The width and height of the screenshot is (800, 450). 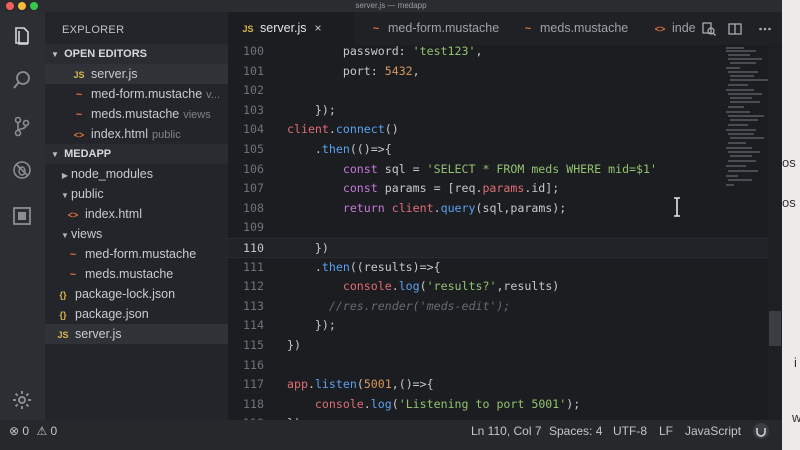 I want to click on open-editors-header: ▼ OPEN EDITORS, so click(x=136, y=54).